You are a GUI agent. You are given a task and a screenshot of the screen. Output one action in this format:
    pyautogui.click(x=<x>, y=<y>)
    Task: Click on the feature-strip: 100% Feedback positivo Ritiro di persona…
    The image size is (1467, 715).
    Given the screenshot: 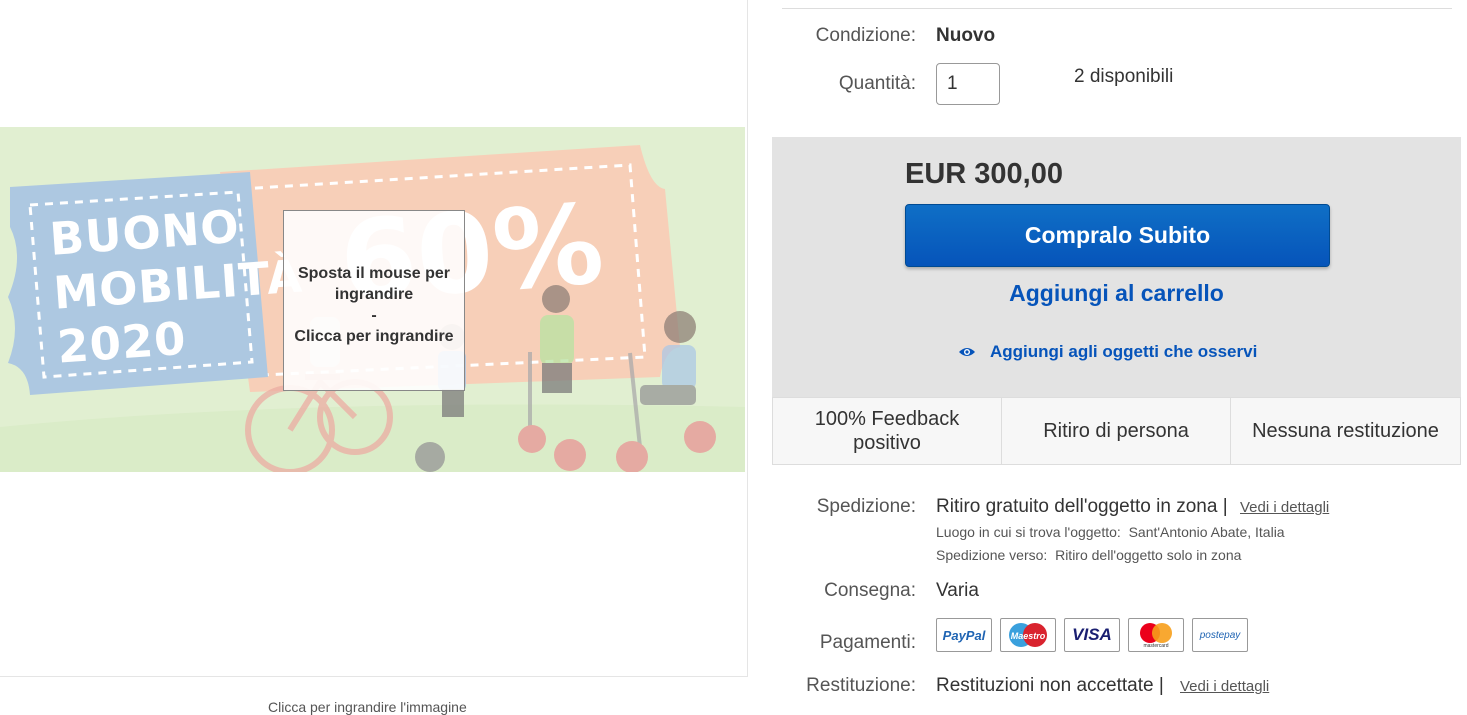 What is the action you would take?
    pyautogui.click(x=1116, y=431)
    